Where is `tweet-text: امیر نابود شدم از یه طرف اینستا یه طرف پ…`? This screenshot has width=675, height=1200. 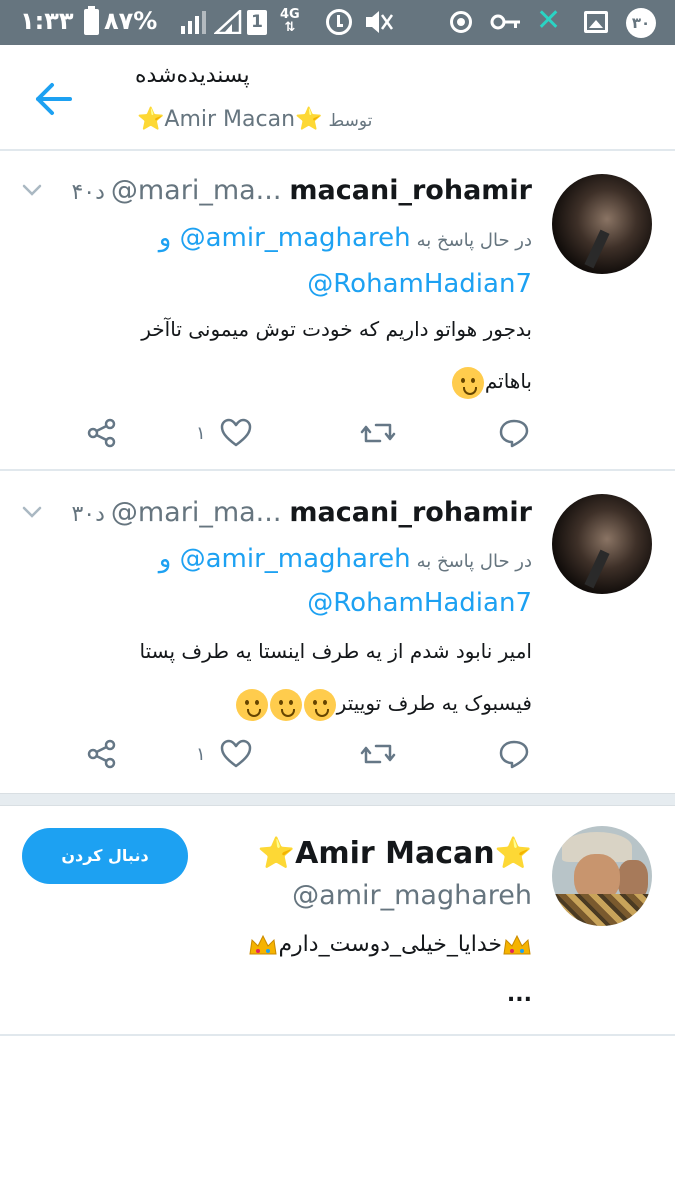
tweet-text: امیر نابود شدم از یه طرف اینستا یه طرف پ… is located at coordinates (282, 677).